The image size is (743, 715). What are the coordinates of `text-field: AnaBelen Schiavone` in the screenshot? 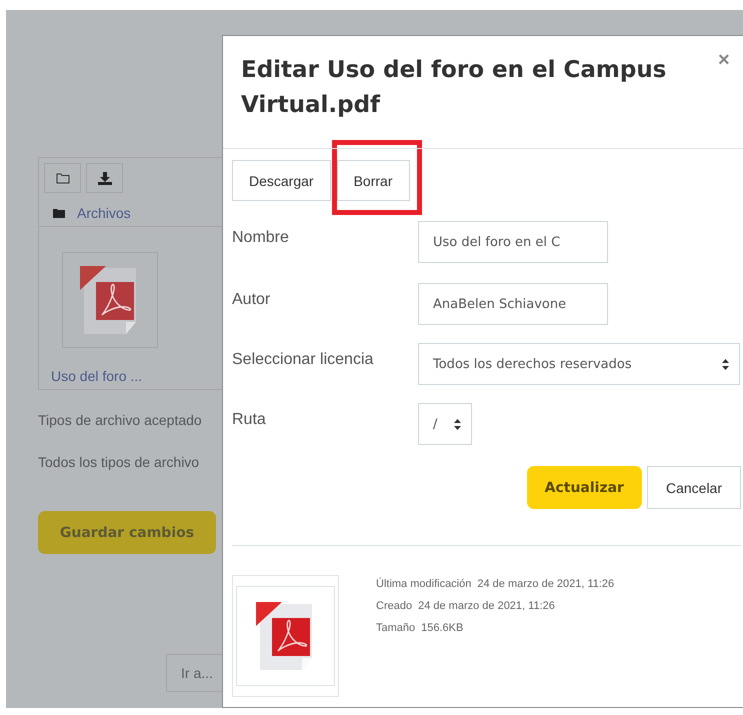 It's located at (513, 304).